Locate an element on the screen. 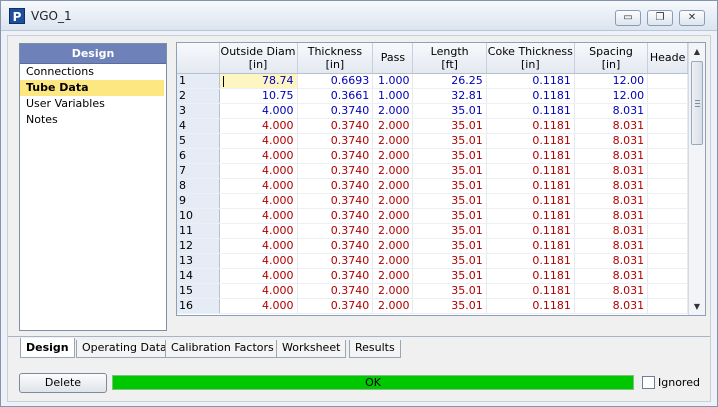 The height and width of the screenshot is (407, 718). column-header: Heade is located at coordinates (667, 58).